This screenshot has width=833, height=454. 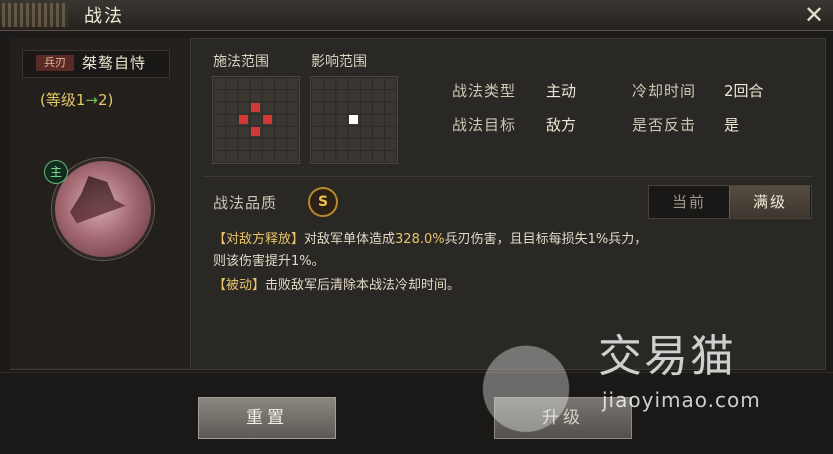 I want to click on level-to: 2), so click(x=105, y=100).